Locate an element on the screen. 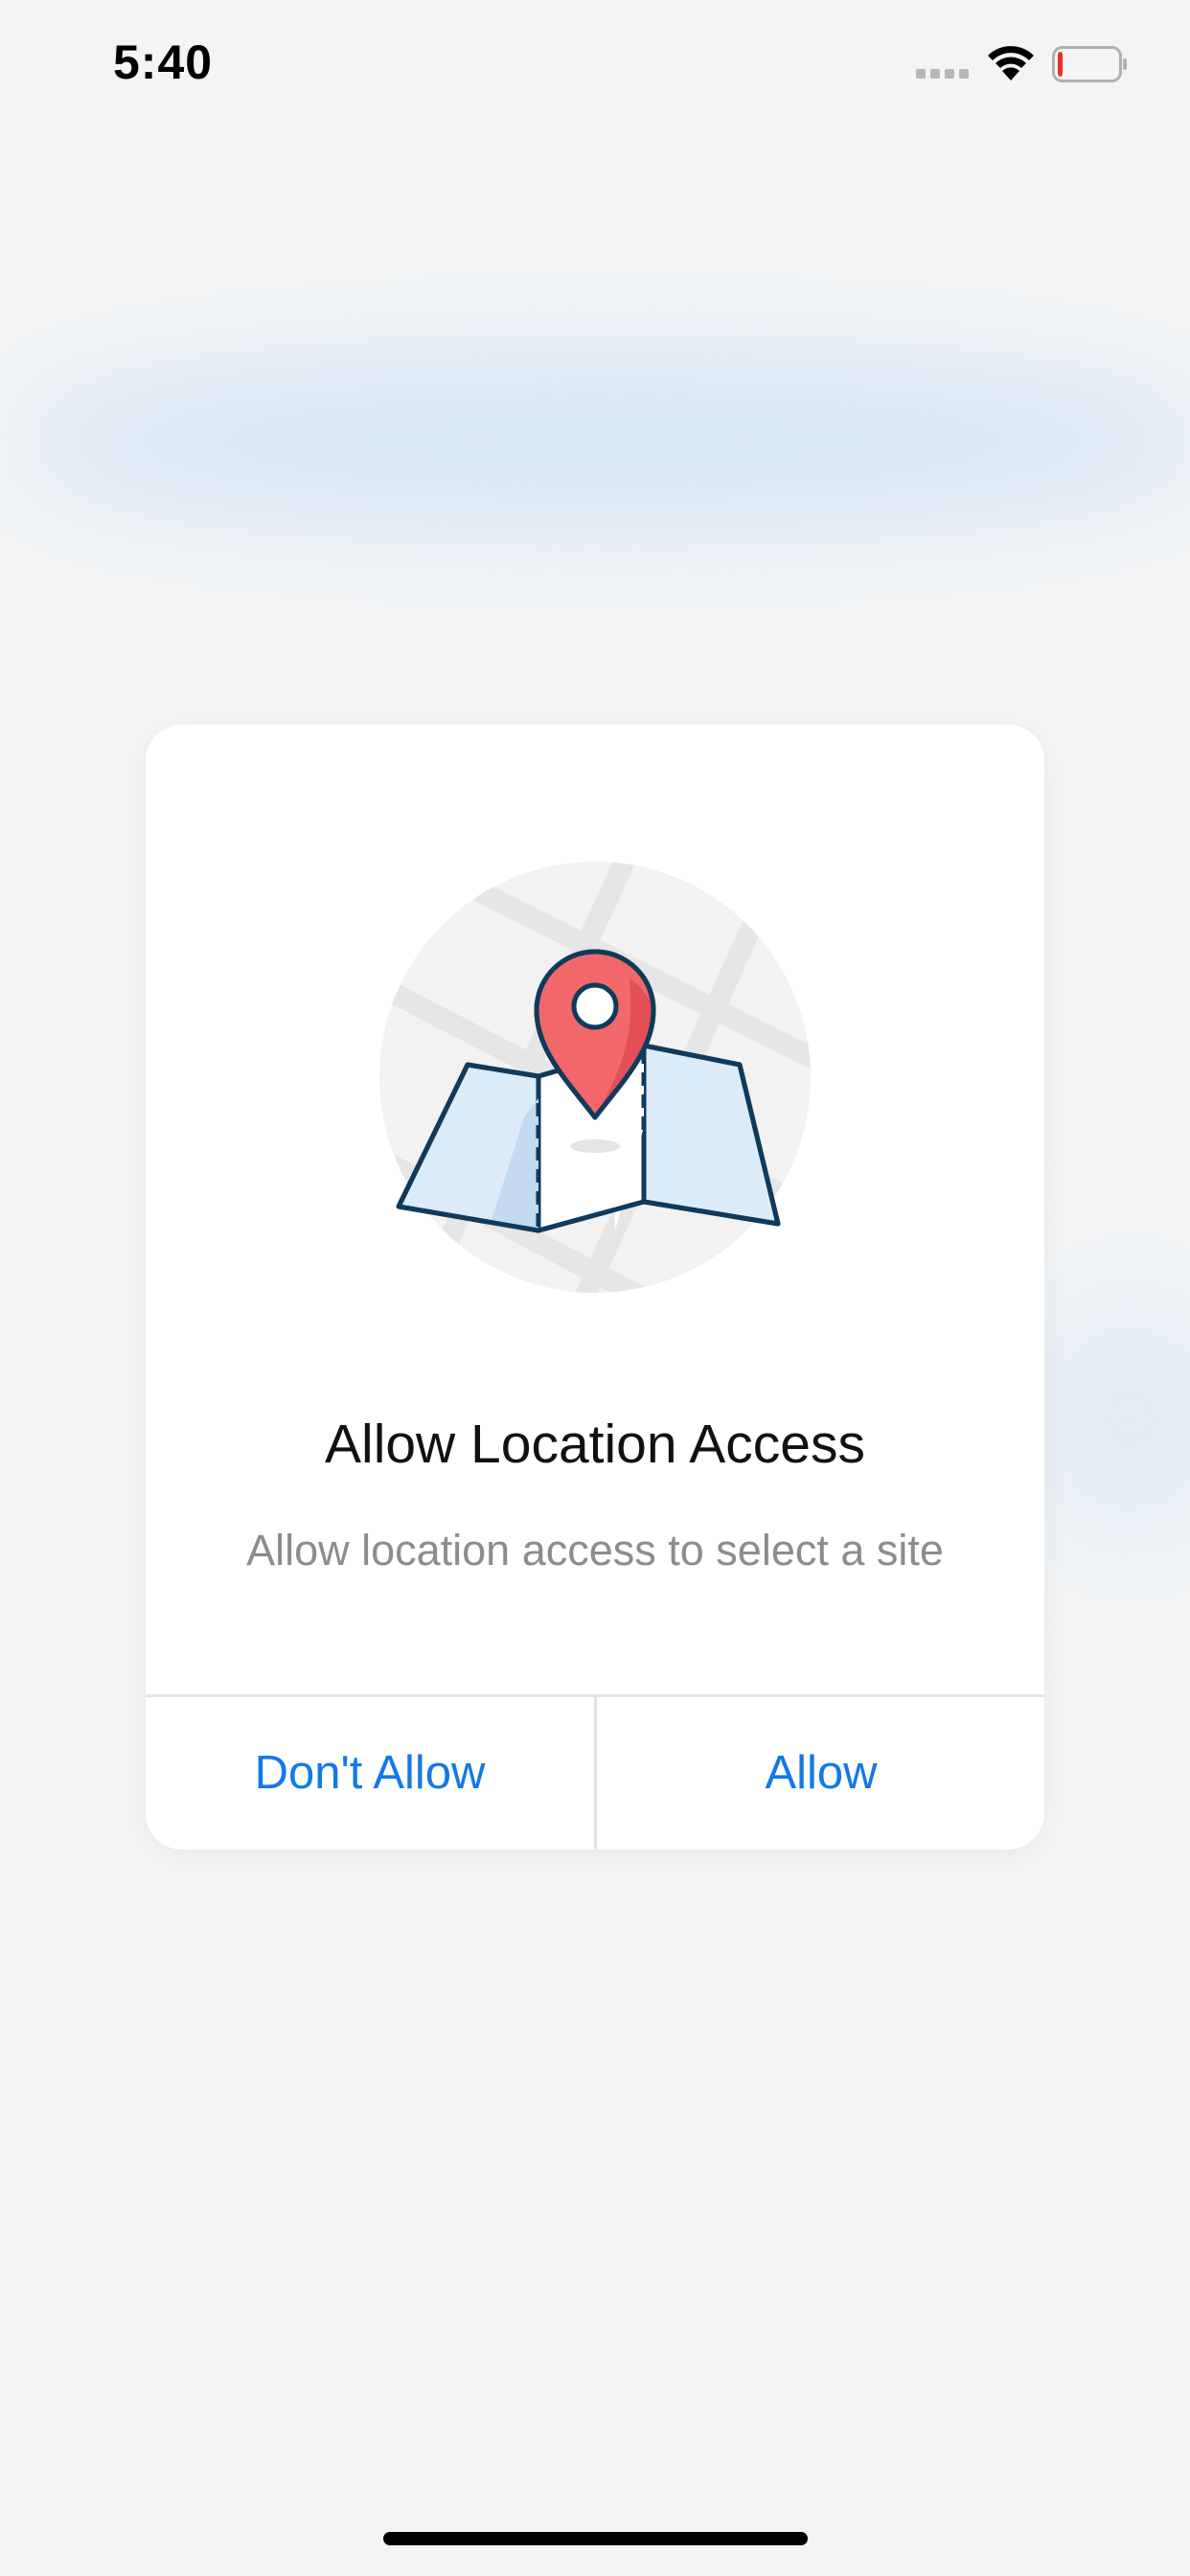 The width and height of the screenshot is (1190, 2576). dialog-message: Allow location access to select a site is located at coordinates (595, 1550).